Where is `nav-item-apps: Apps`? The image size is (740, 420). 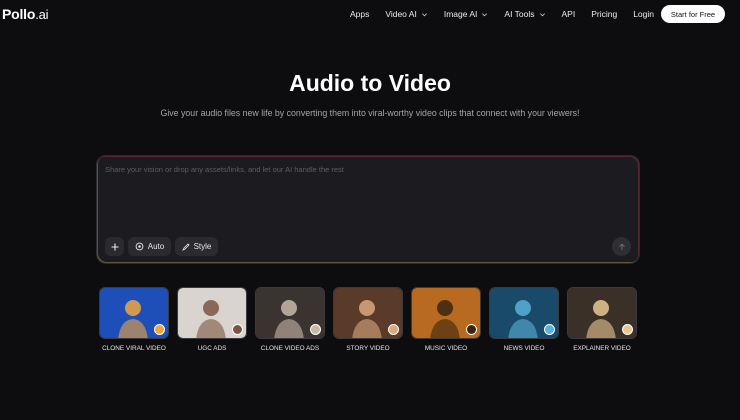 nav-item-apps: Apps is located at coordinates (359, 14).